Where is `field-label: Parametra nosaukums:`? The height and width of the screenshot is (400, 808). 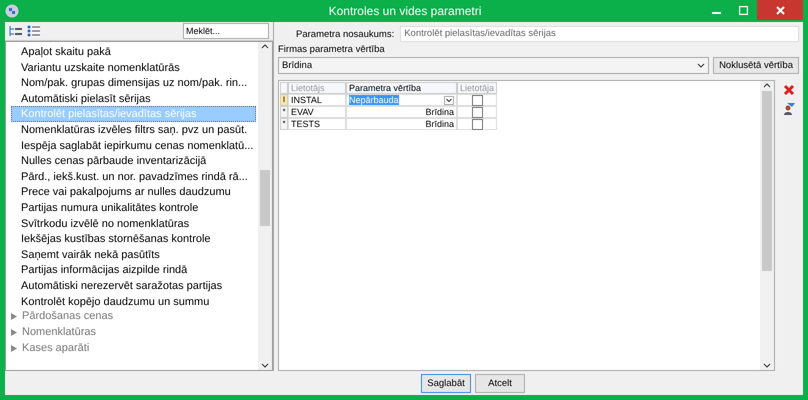 field-label: Parametra nosaukums: is located at coordinates (345, 34).